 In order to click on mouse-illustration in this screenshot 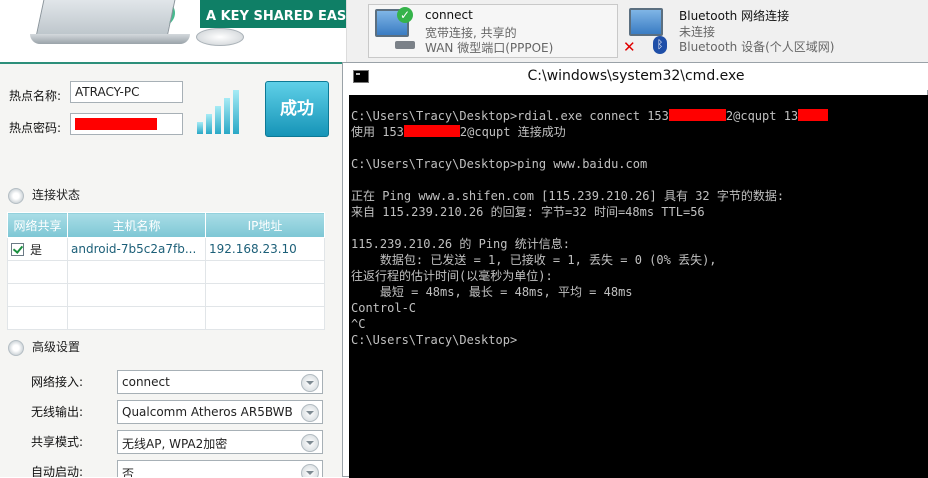, I will do `click(220, 37)`.